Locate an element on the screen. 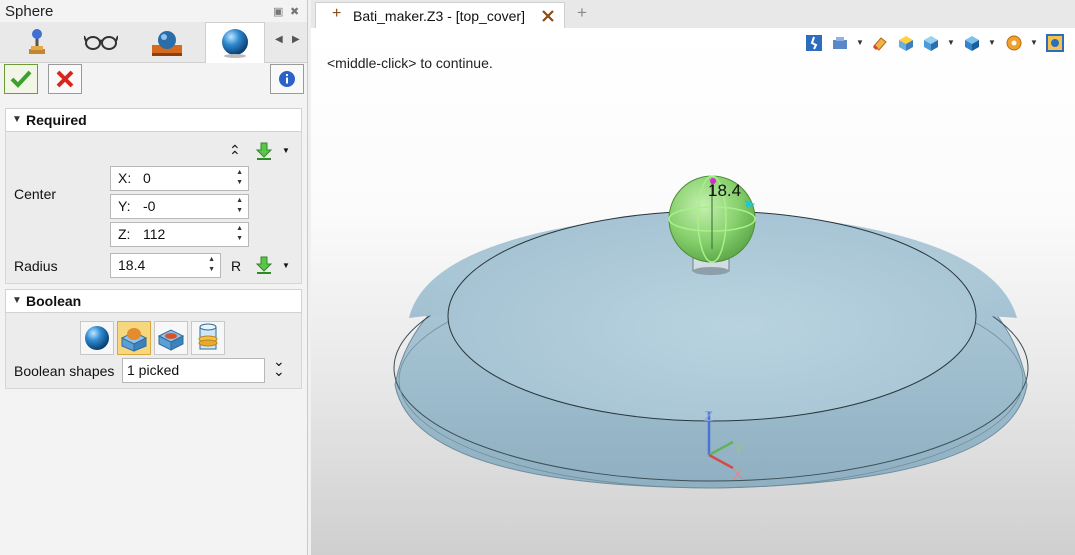 Image resolution: width=1075 pixels, height=555 pixels. cancel-button is located at coordinates (65, 79).